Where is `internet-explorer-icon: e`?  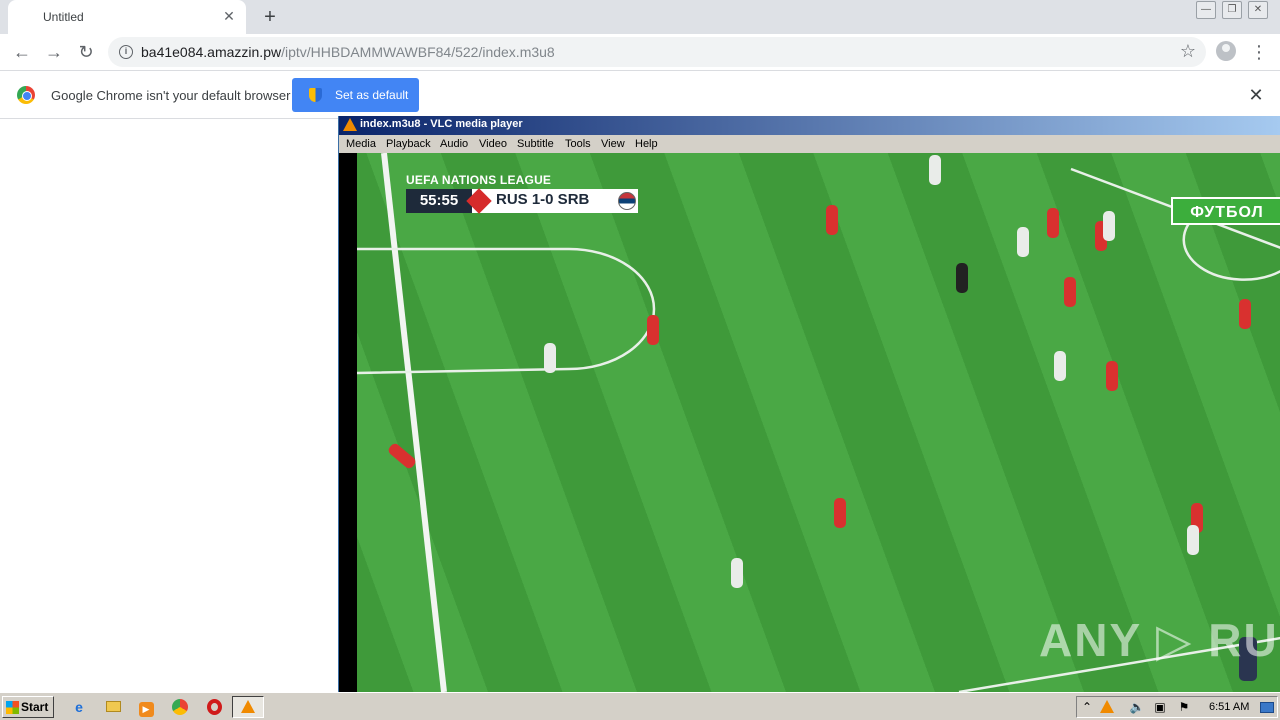 internet-explorer-icon: e is located at coordinates (79, 707).